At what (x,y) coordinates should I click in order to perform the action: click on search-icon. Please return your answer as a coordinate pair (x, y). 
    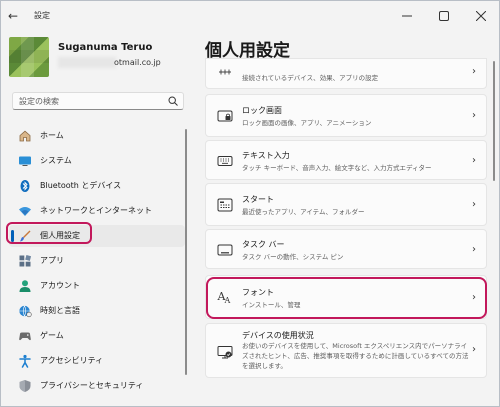
    Looking at the image, I should click on (173, 101).